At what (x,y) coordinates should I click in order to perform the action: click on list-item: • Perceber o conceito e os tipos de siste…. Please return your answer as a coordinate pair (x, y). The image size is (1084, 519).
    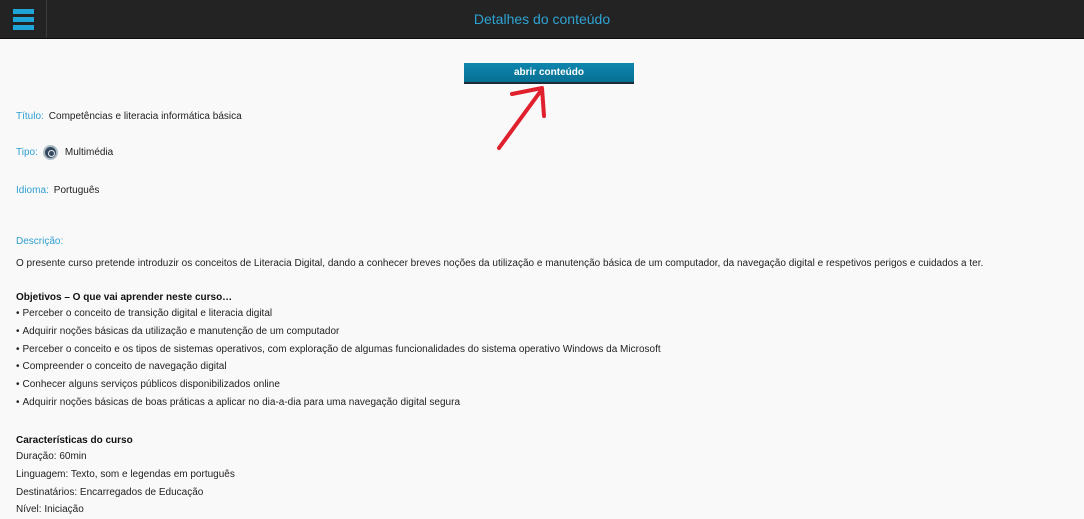
    Looking at the image, I should click on (338, 350).